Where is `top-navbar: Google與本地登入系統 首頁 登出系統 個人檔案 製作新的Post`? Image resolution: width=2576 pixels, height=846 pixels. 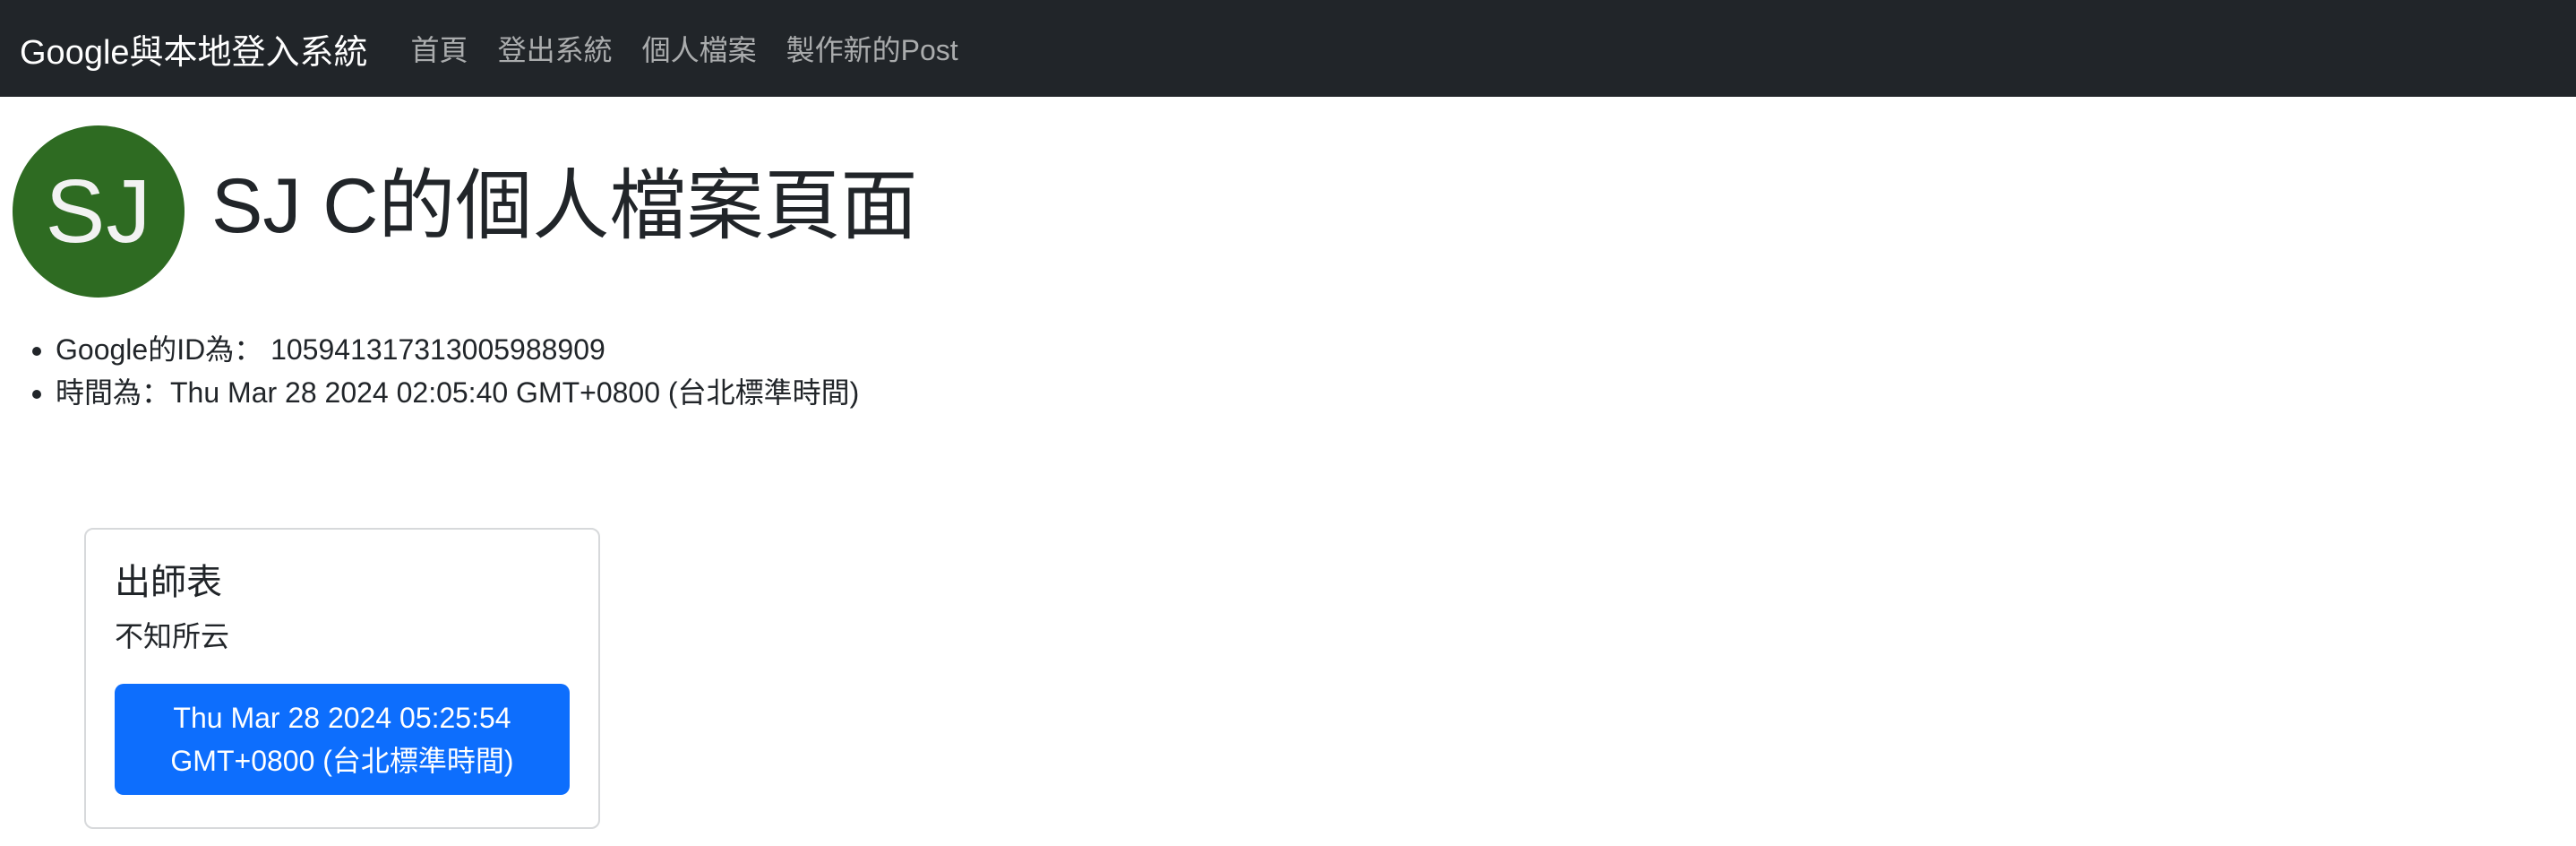
top-navbar: Google與本地登入系統 首頁 登出系統 個人檔案 製作新的Post is located at coordinates (1288, 49).